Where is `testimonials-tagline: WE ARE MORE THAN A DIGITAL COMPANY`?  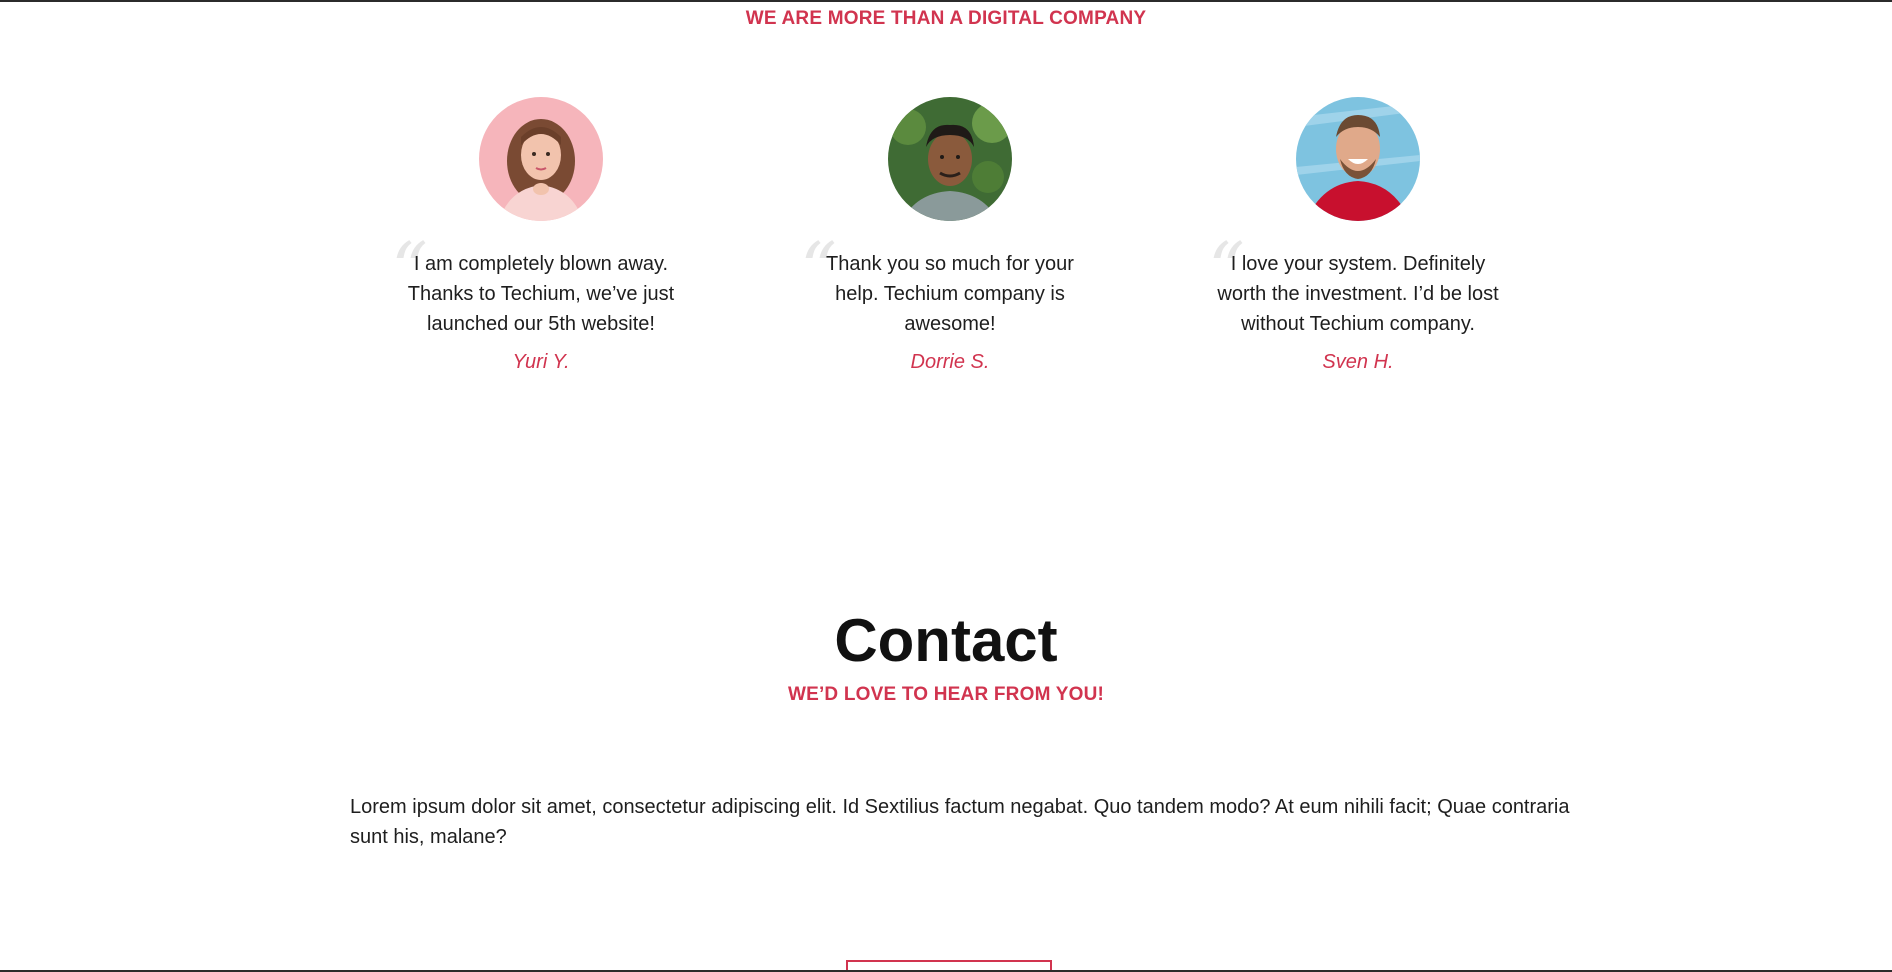 testimonials-tagline: WE ARE MORE THAN A DIGITAL COMPANY is located at coordinates (946, 18).